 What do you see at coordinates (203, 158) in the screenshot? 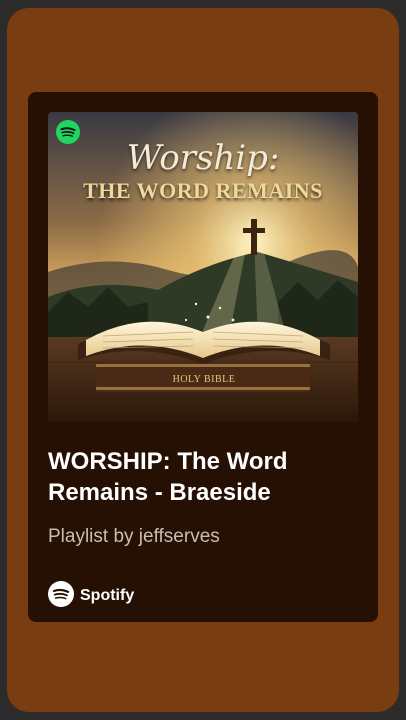
I see `cover-title-script: Worship:` at bounding box center [203, 158].